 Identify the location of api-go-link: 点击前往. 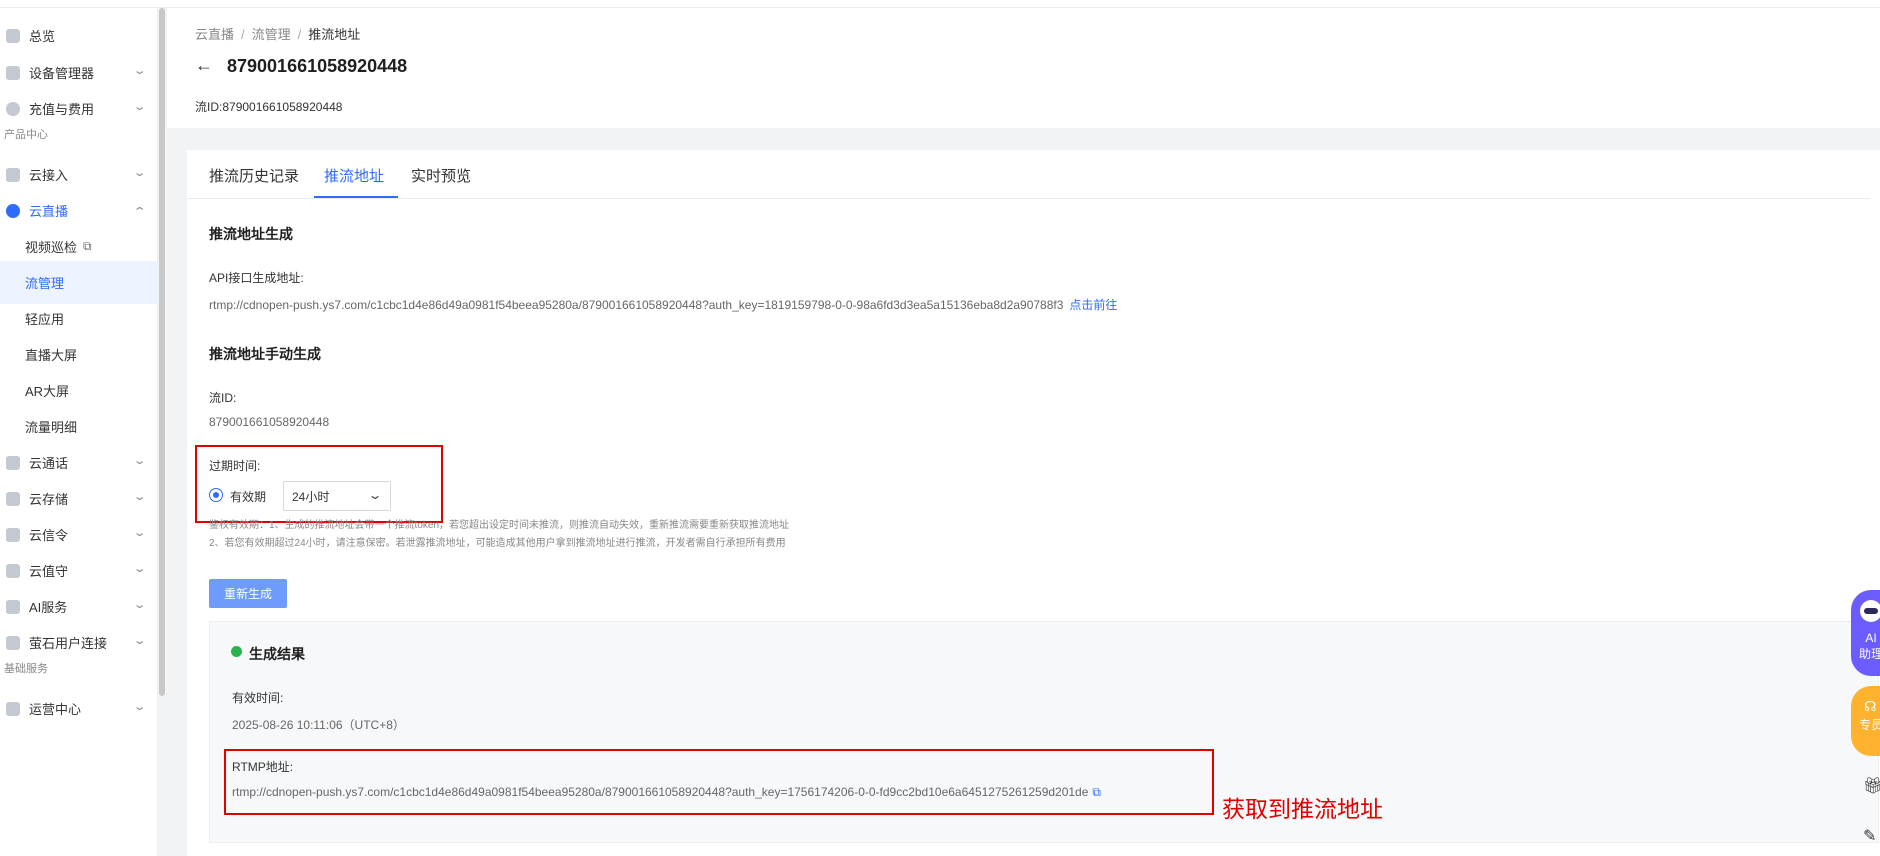
(1093, 305).